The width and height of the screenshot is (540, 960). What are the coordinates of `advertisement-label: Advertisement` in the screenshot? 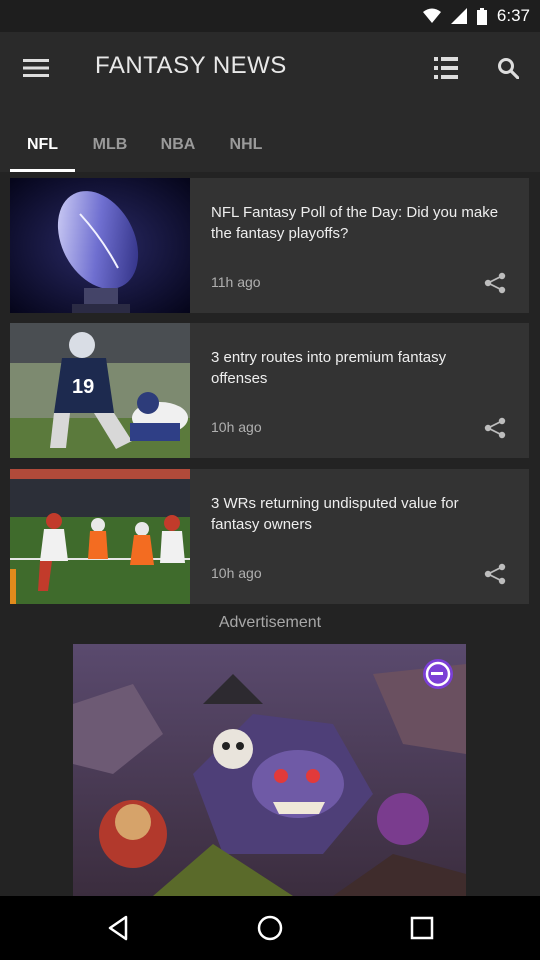 It's located at (270, 622).